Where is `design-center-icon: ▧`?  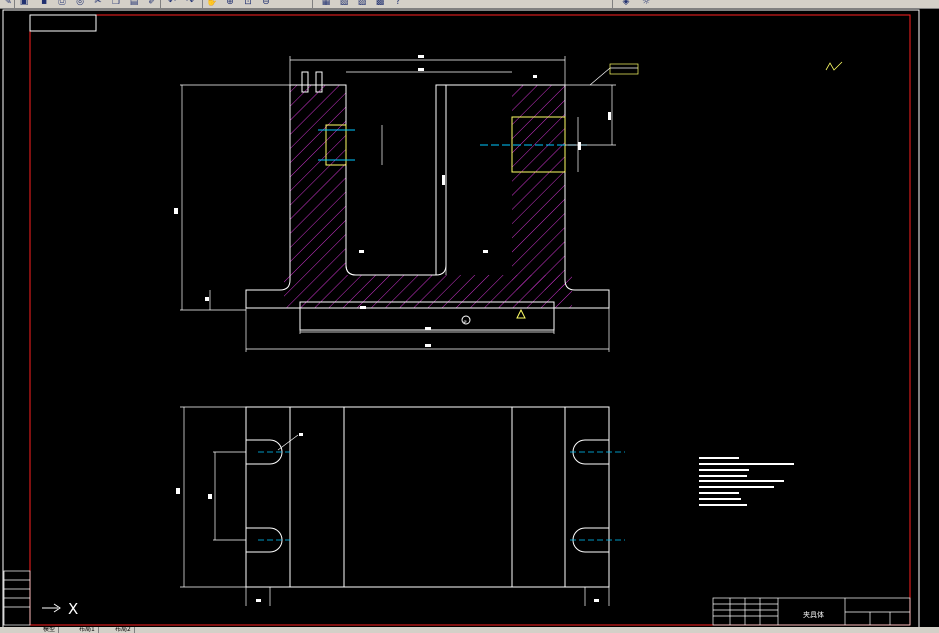
design-center-icon: ▧ is located at coordinates (344, 3).